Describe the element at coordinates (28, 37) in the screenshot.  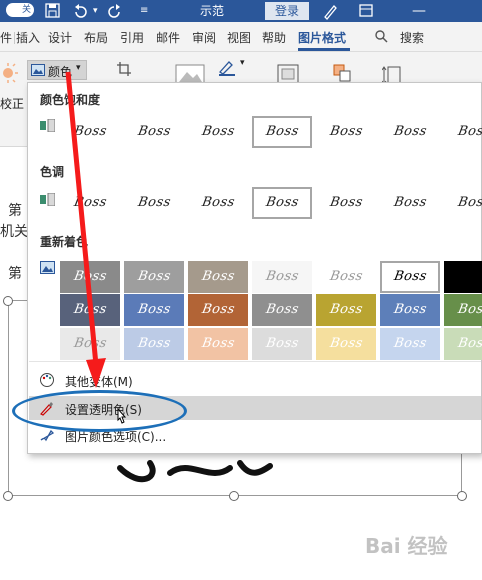
I see `tab-insert: 插入` at that location.